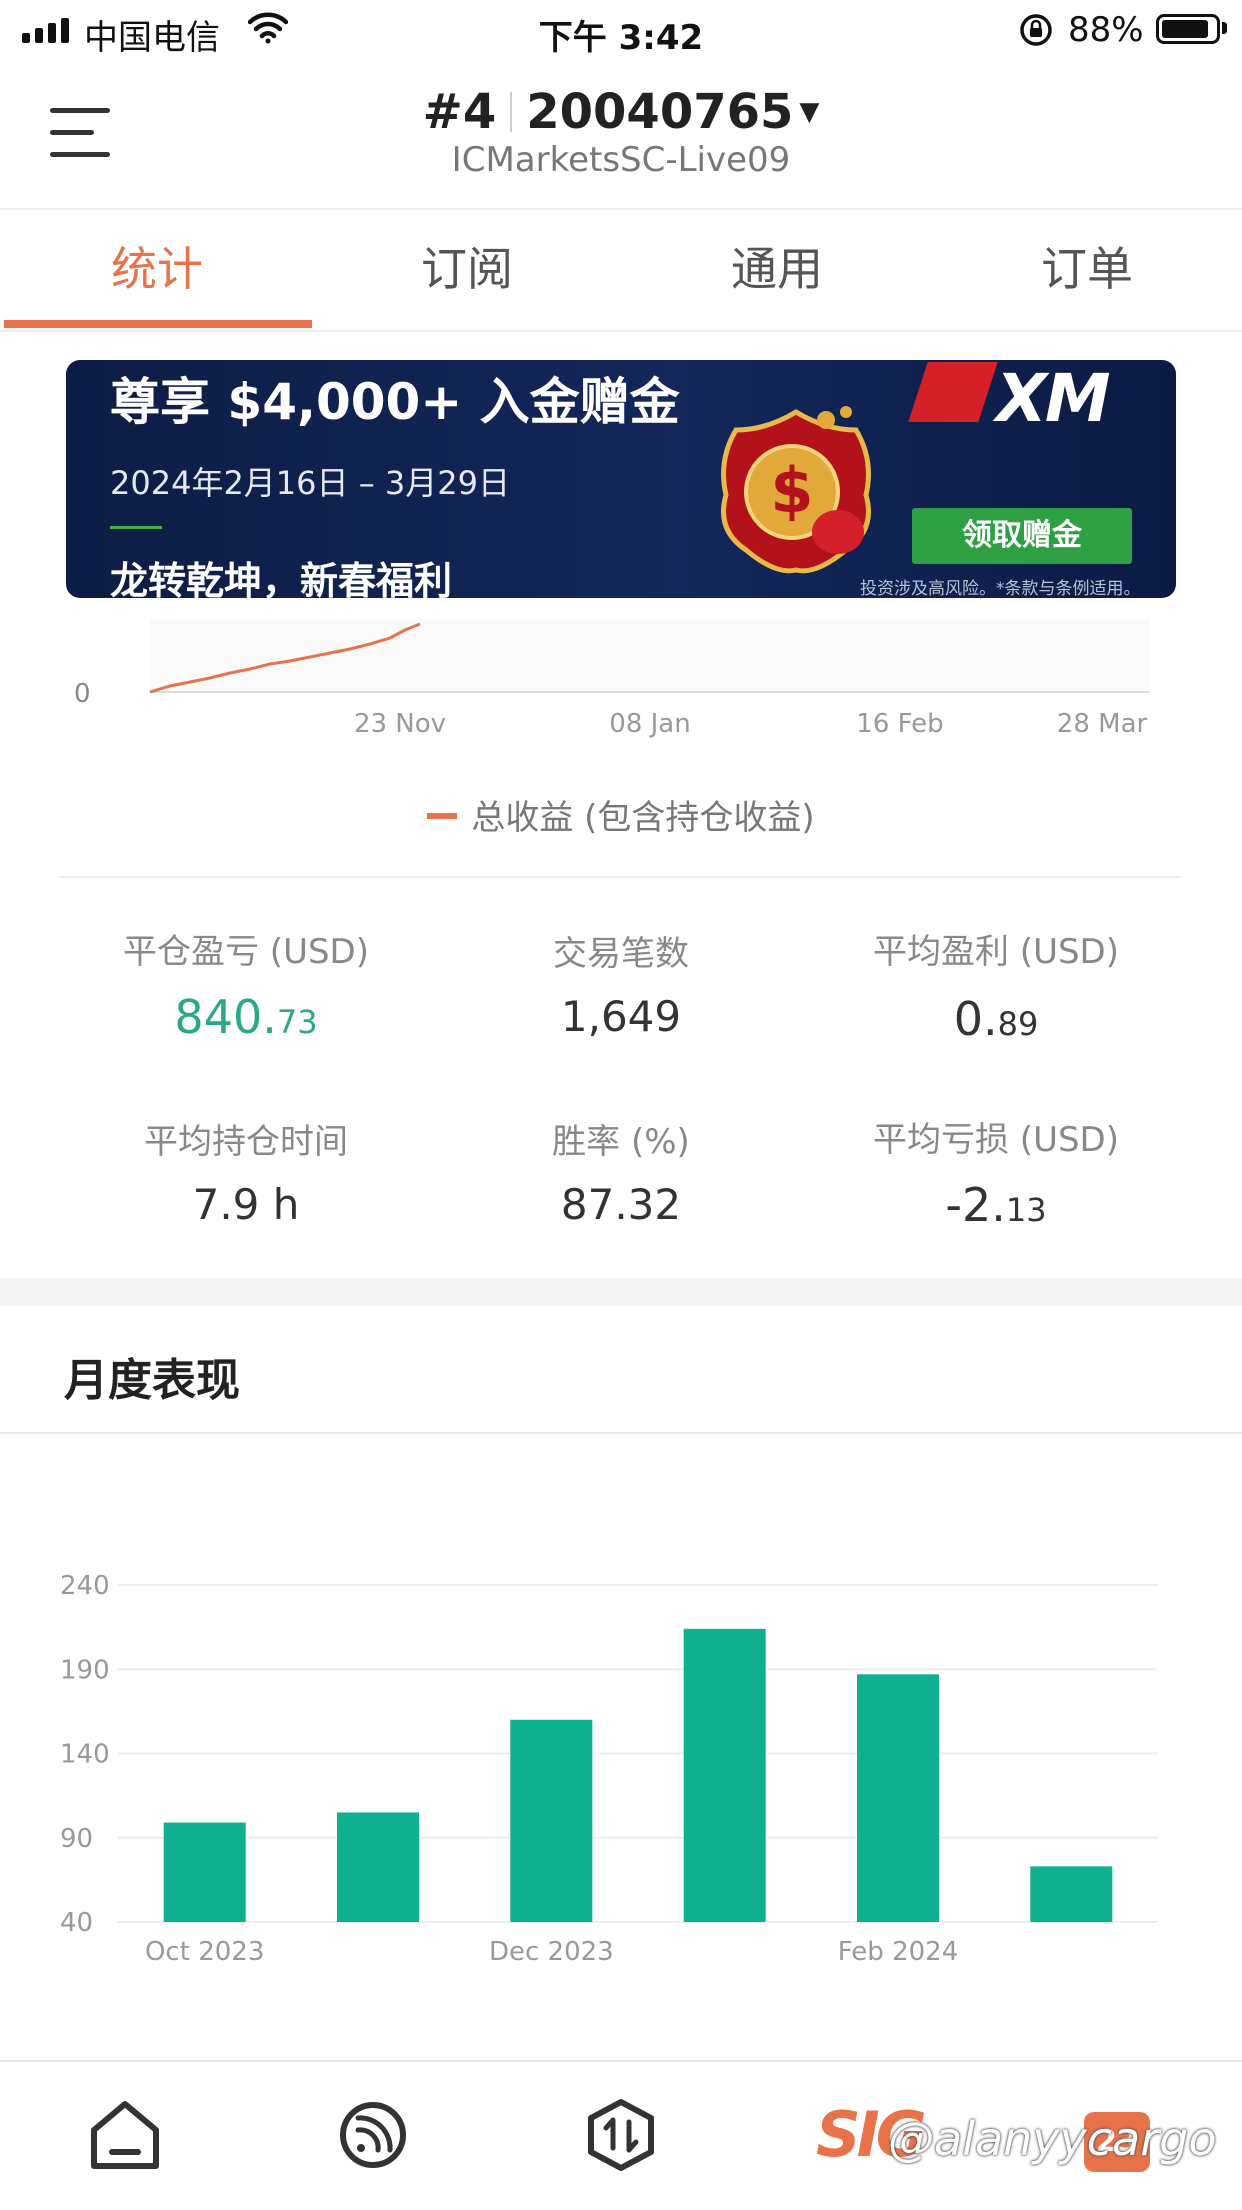 Image resolution: width=1242 pixels, height=2210 pixels. I want to click on bar-feb-2024, so click(898, 1798).